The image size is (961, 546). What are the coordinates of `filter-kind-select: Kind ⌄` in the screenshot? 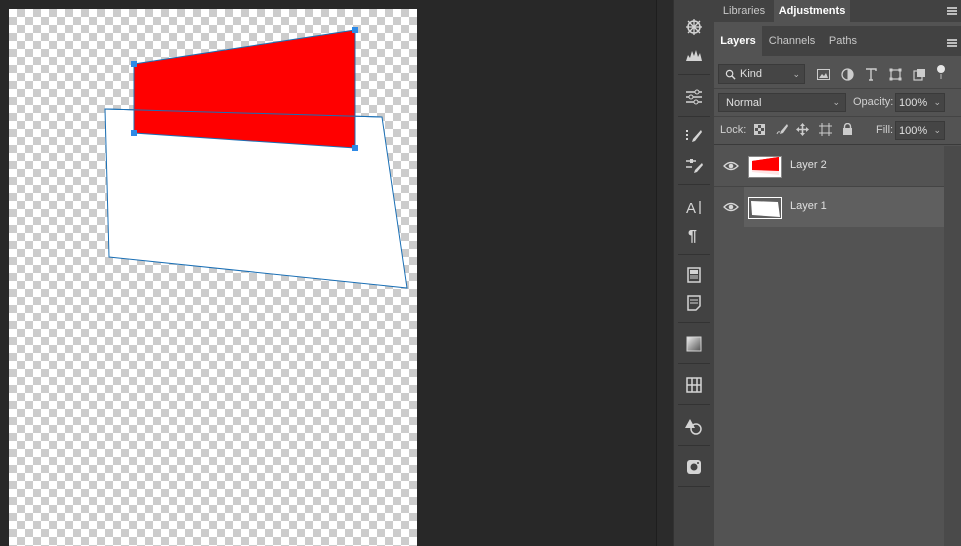 It's located at (761, 74).